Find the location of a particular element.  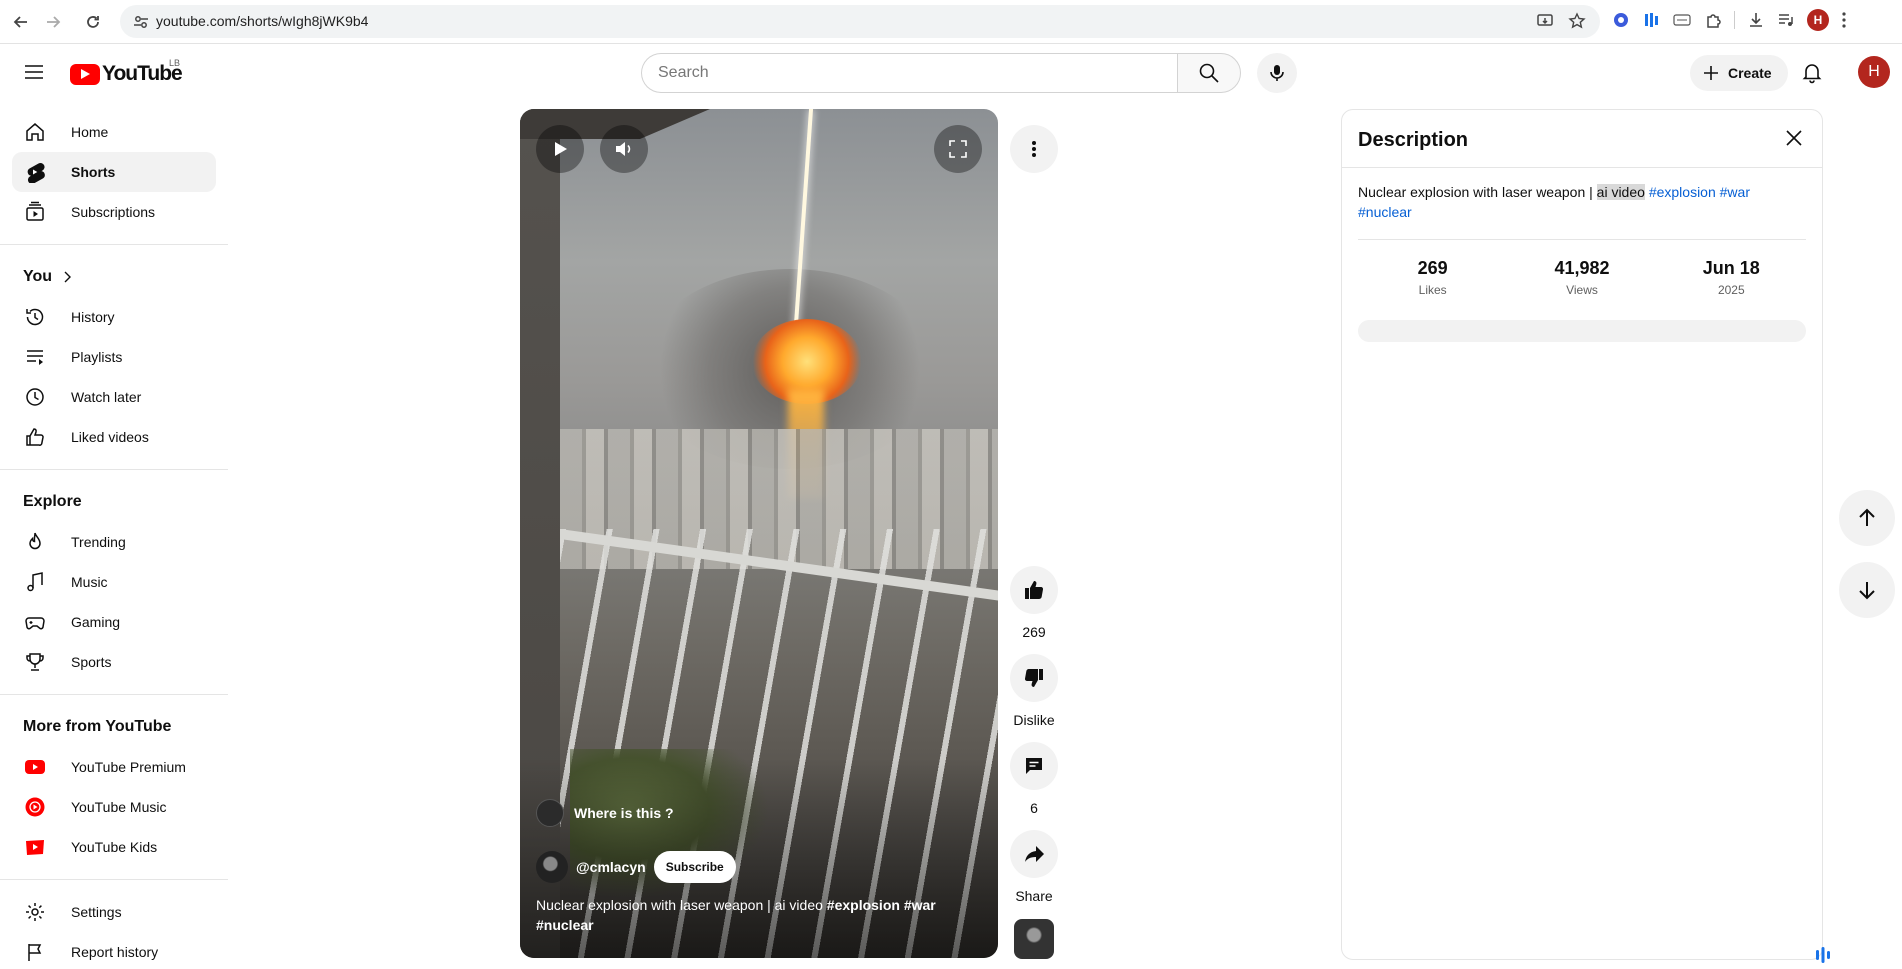

back-arrow-icon is located at coordinates (20, 22).